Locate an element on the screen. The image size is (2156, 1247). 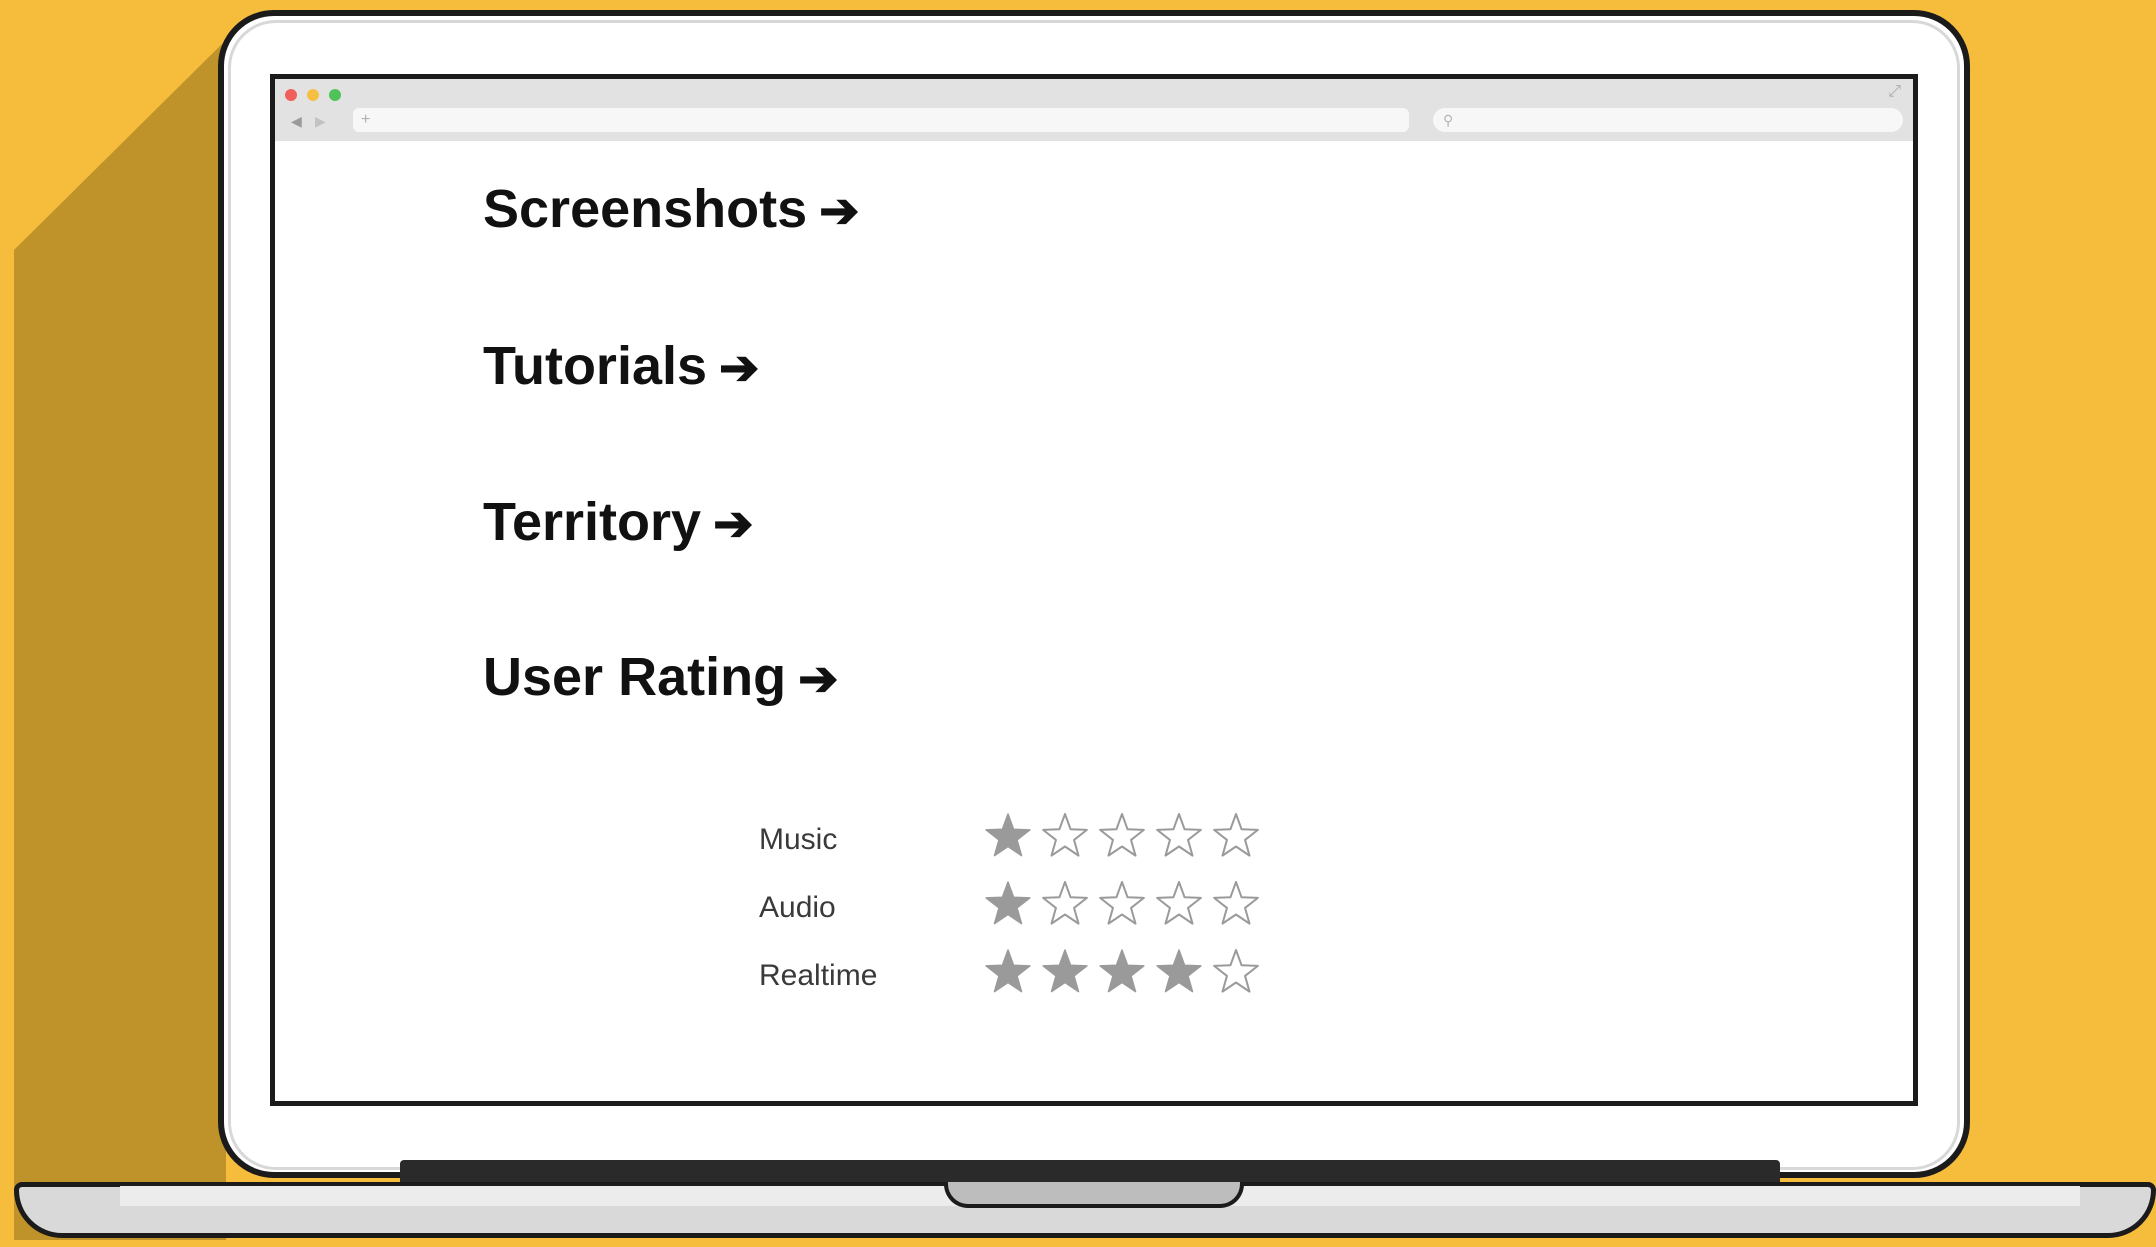
territory-link: Territory ➔ is located at coordinates (618, 523).